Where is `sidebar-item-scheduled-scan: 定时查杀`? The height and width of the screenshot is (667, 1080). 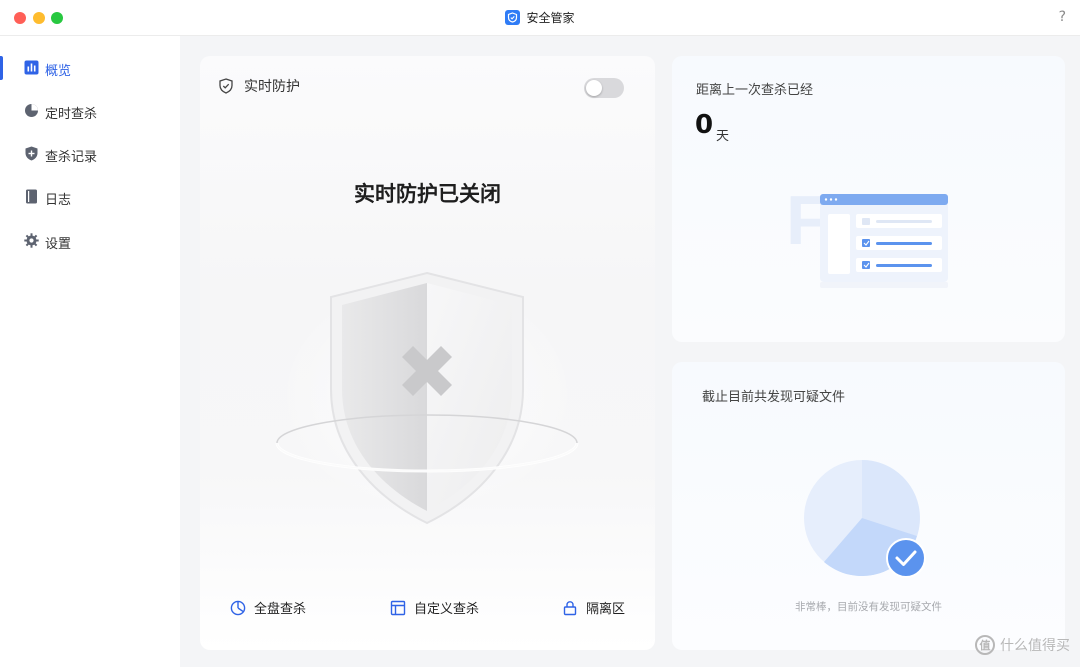 sidebar-item-scheduled-scan: 定时查杀 is located at coordinates (90, 111).